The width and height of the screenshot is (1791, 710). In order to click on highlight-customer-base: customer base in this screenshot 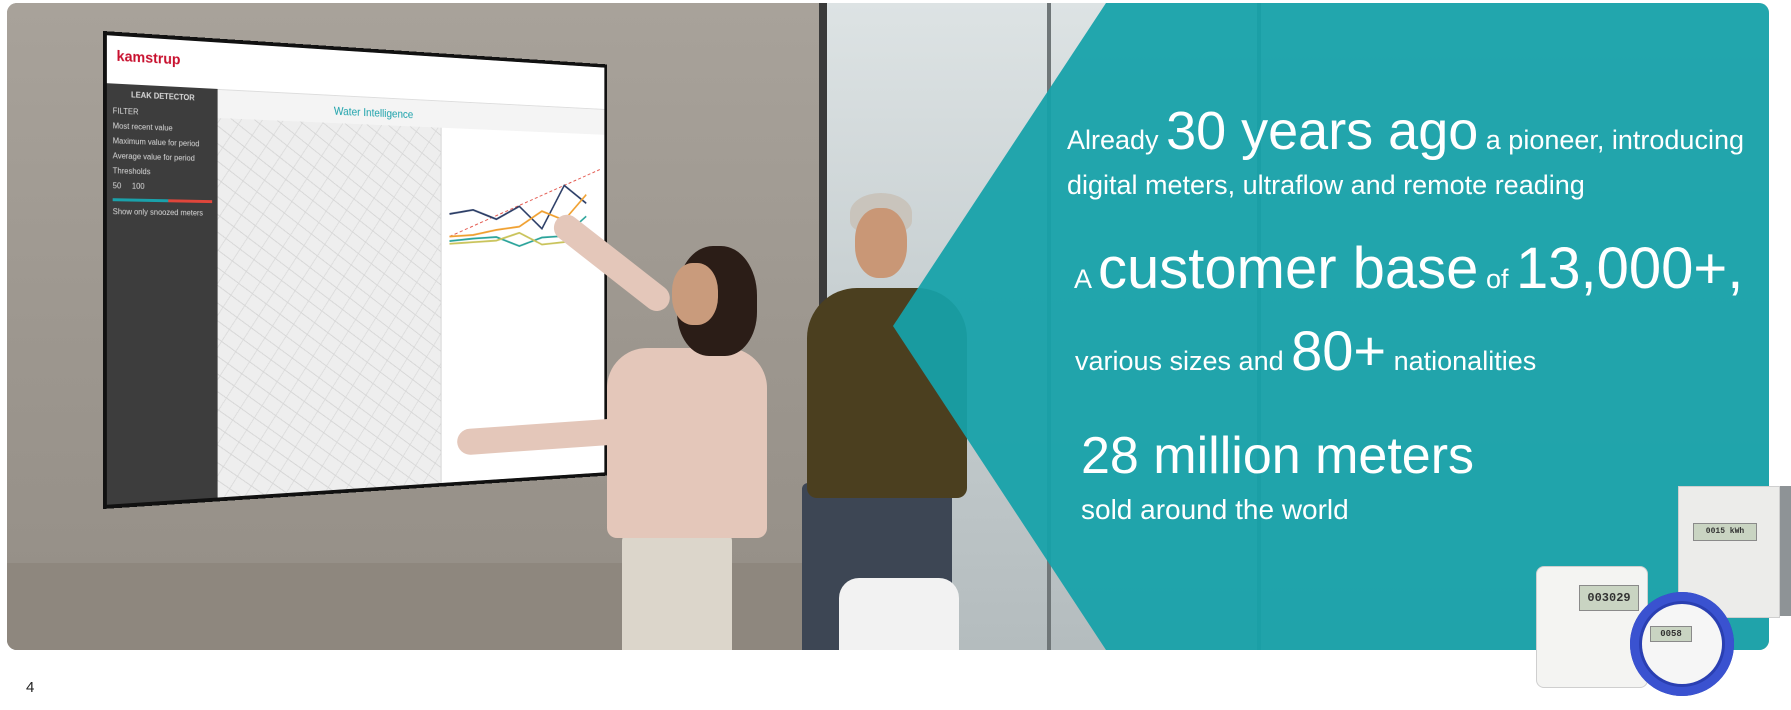, I will do `click(1288, 268)`.